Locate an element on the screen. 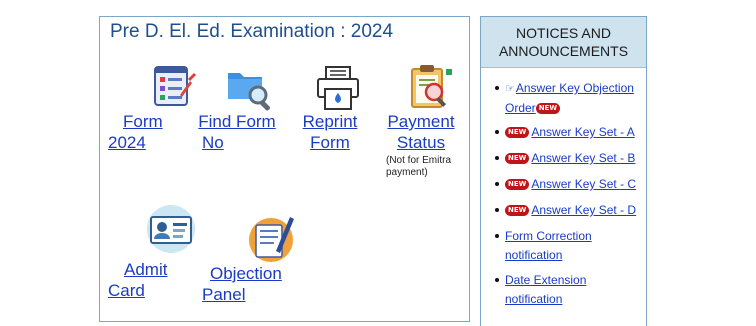  notices-header-line1: NOTICES AND is located at coordinates (563, 33).